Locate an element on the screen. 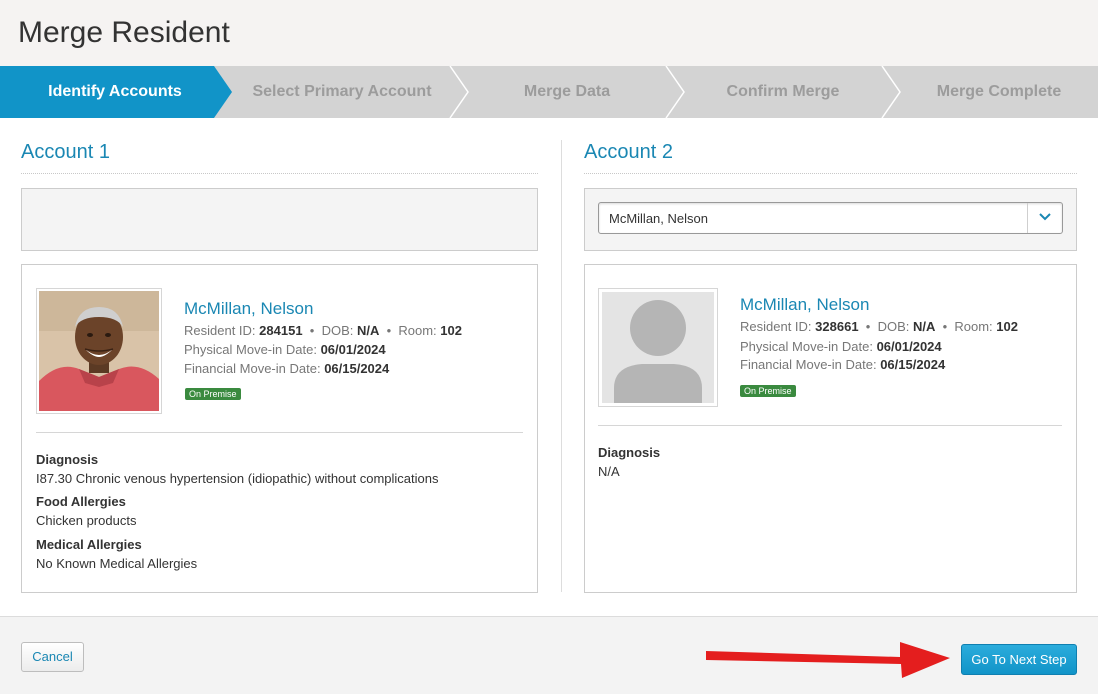 The image size is (1098, 694). resident-id-value: 328661 is located at coordinates (837, 326).